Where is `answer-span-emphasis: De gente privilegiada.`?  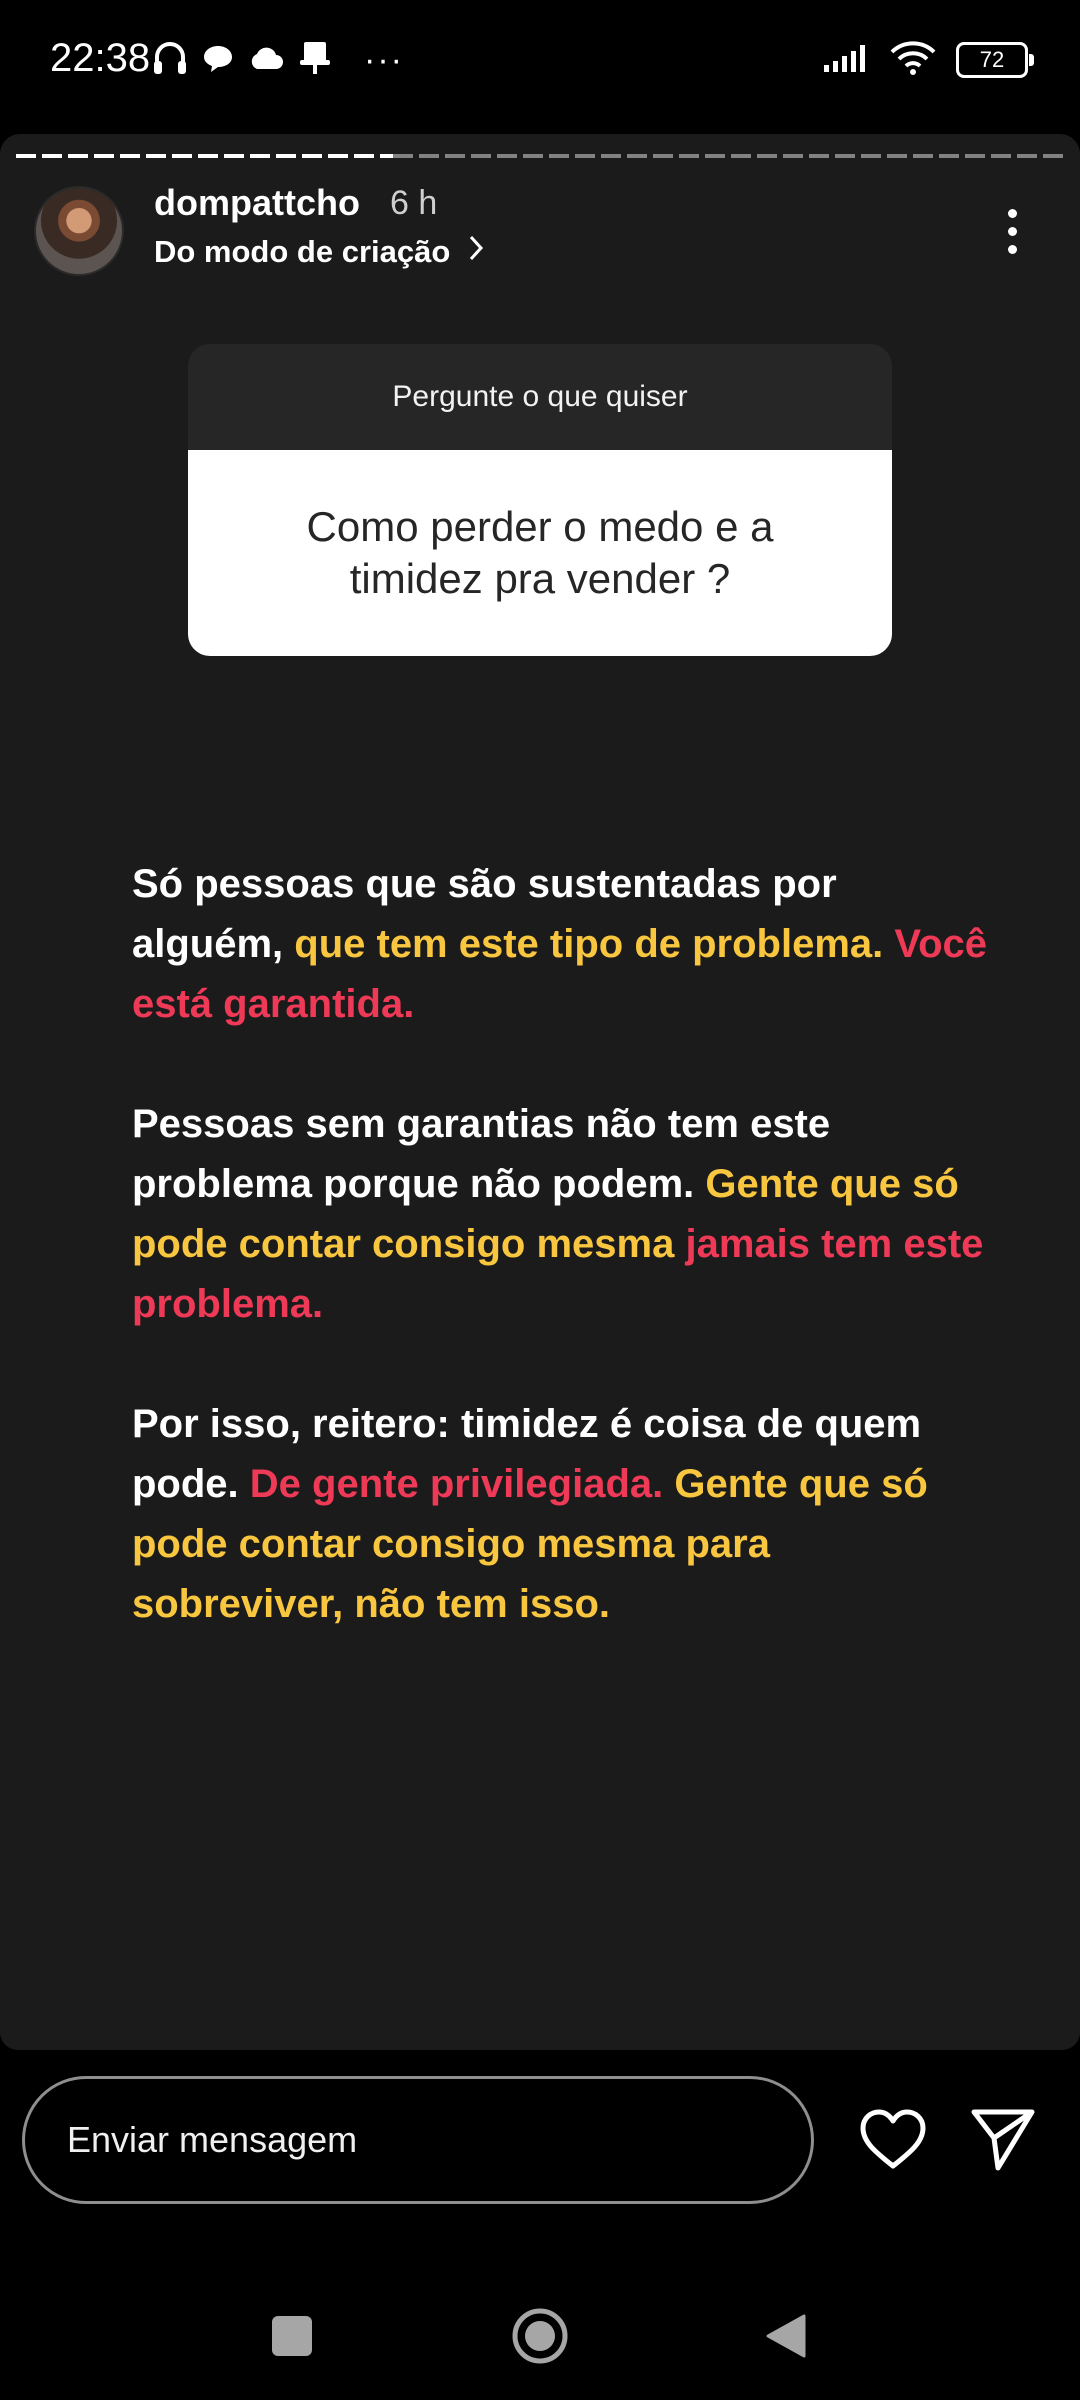
answer-span-emphasis: De gente privilegiada. is located at coordinates (456, 1484).